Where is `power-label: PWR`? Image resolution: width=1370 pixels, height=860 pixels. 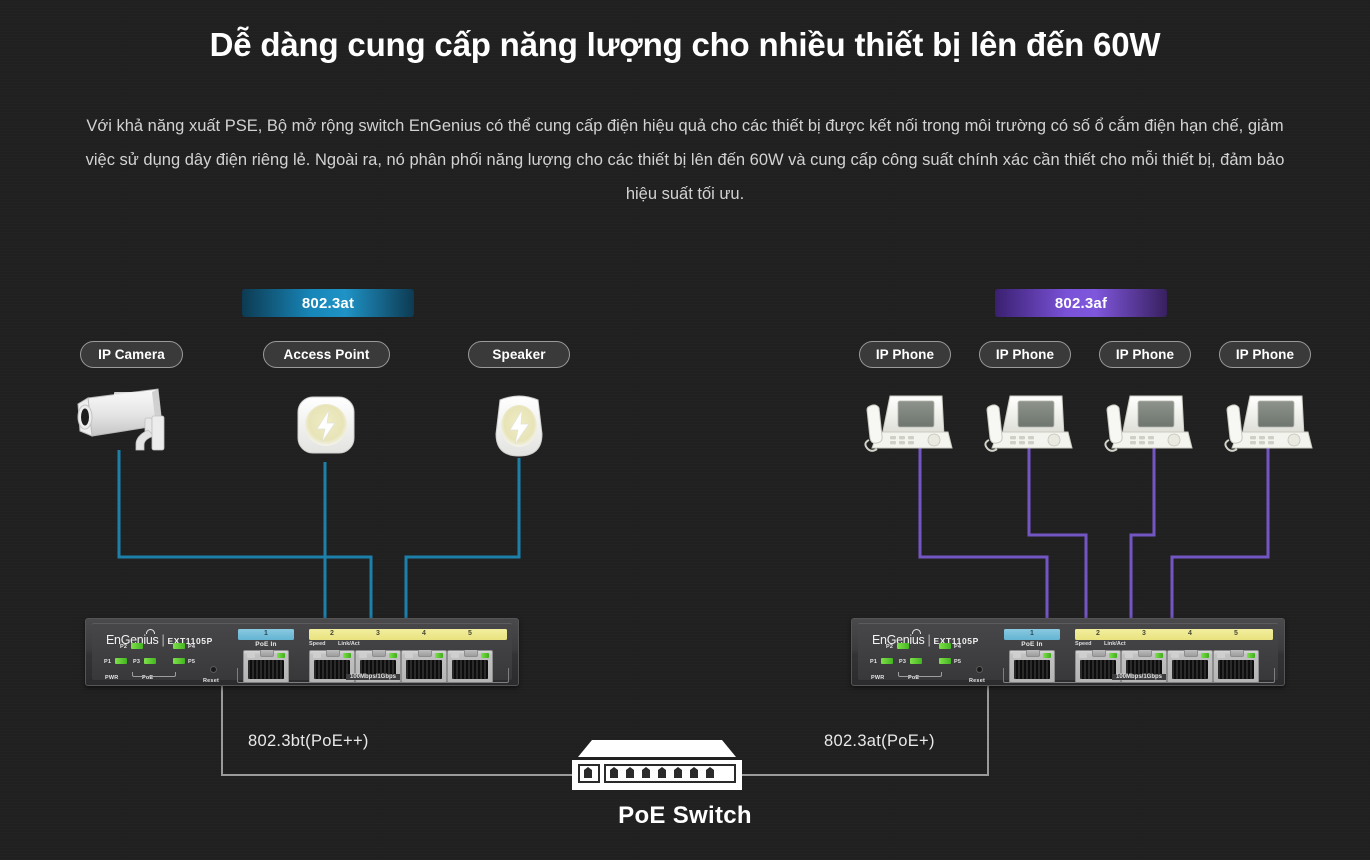
power-label: PWR is located at coordinates (112, 678).